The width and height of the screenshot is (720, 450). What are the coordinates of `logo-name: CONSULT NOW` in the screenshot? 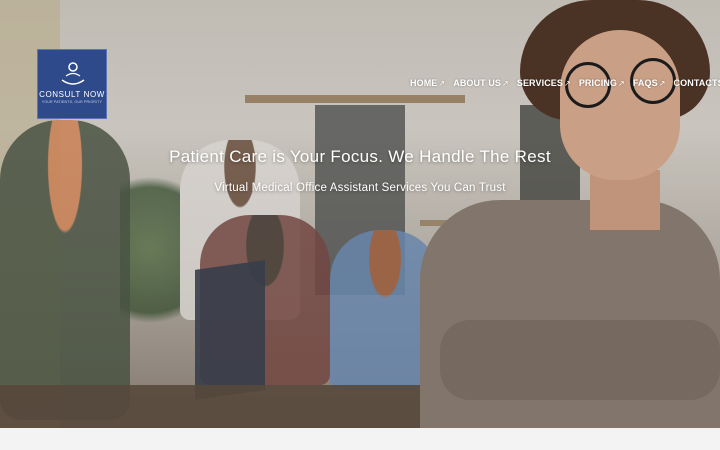 It's located at (72, 94).